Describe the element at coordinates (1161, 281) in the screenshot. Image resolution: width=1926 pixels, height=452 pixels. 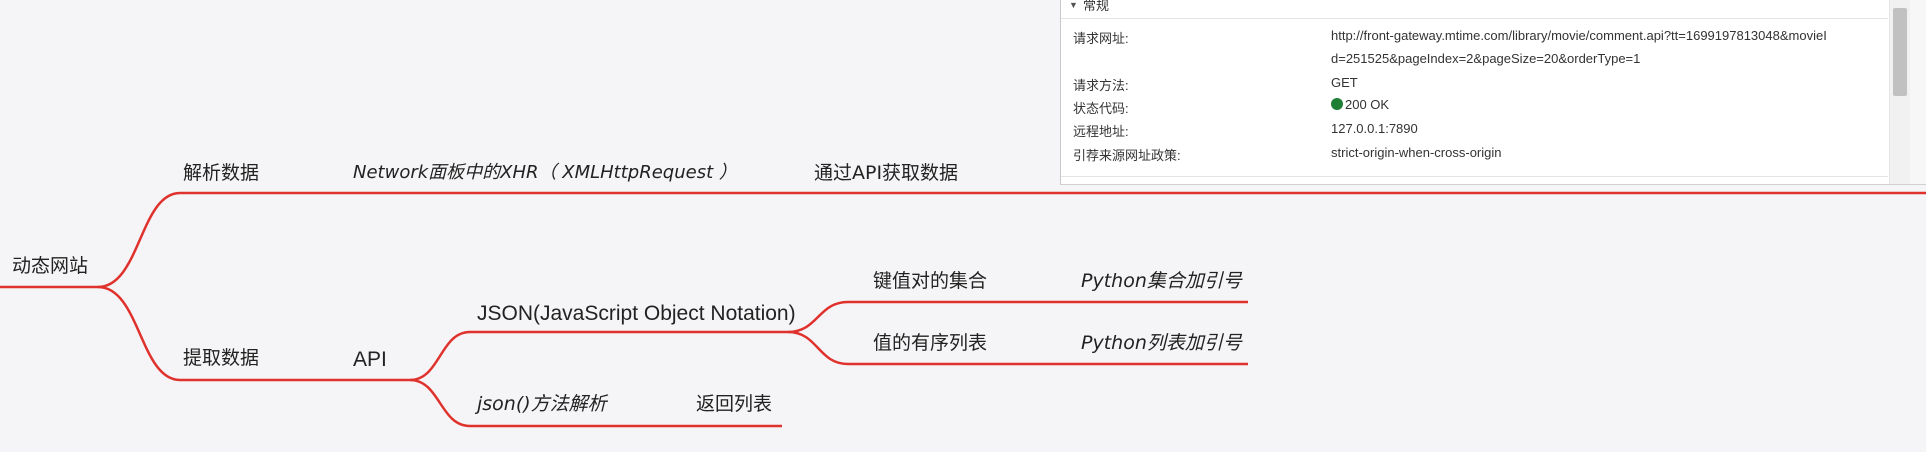
I see `node-python-set: Python集合加引号` at that location.